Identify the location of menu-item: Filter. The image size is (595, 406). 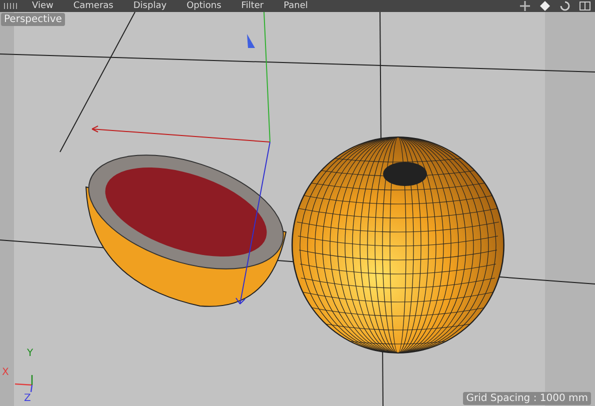
(252, 6).